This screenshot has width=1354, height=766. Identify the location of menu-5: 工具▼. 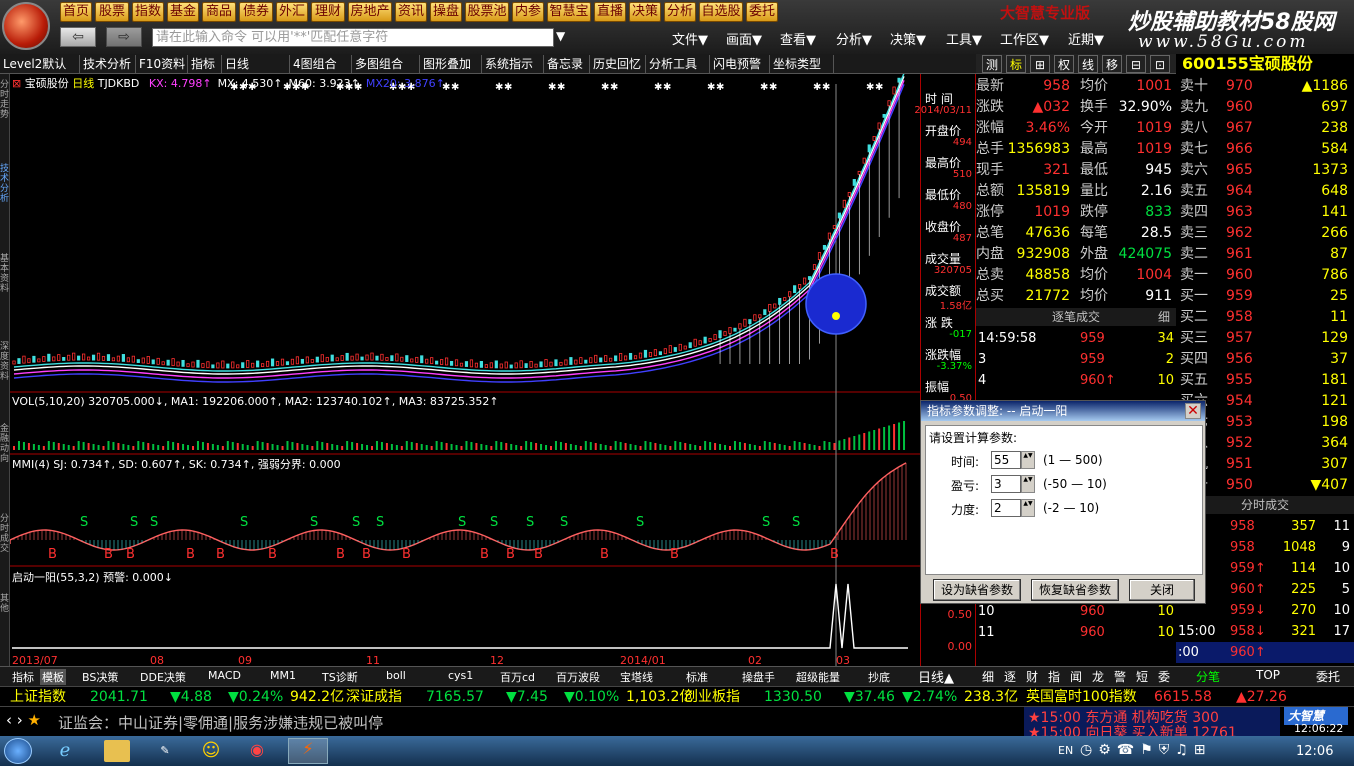
(964, 38).